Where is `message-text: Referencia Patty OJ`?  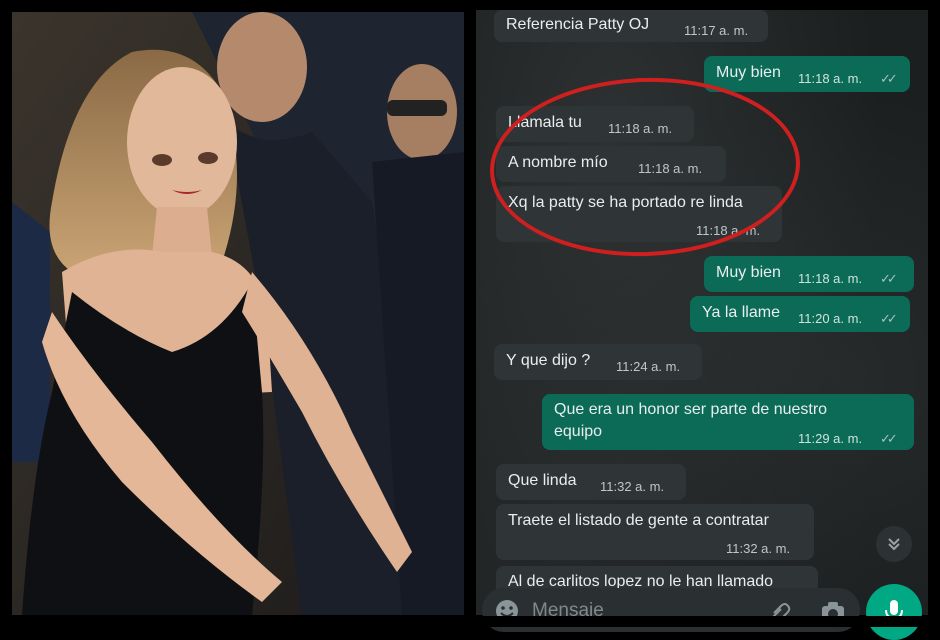
message-text: Referencia Patty OJ is located at coordinates (578, 24).